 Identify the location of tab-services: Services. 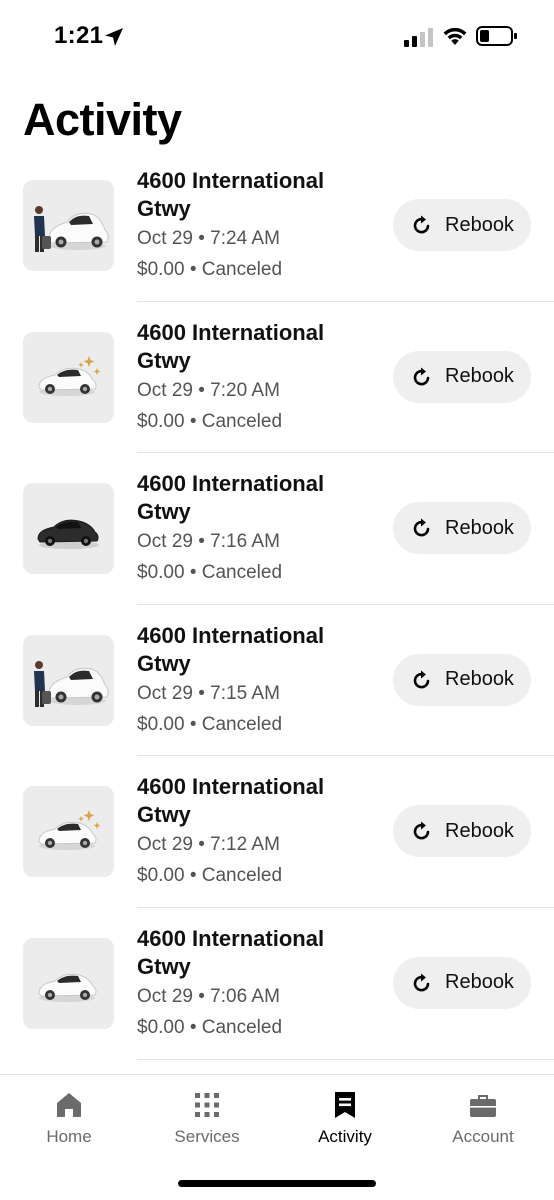
(207, 1119).